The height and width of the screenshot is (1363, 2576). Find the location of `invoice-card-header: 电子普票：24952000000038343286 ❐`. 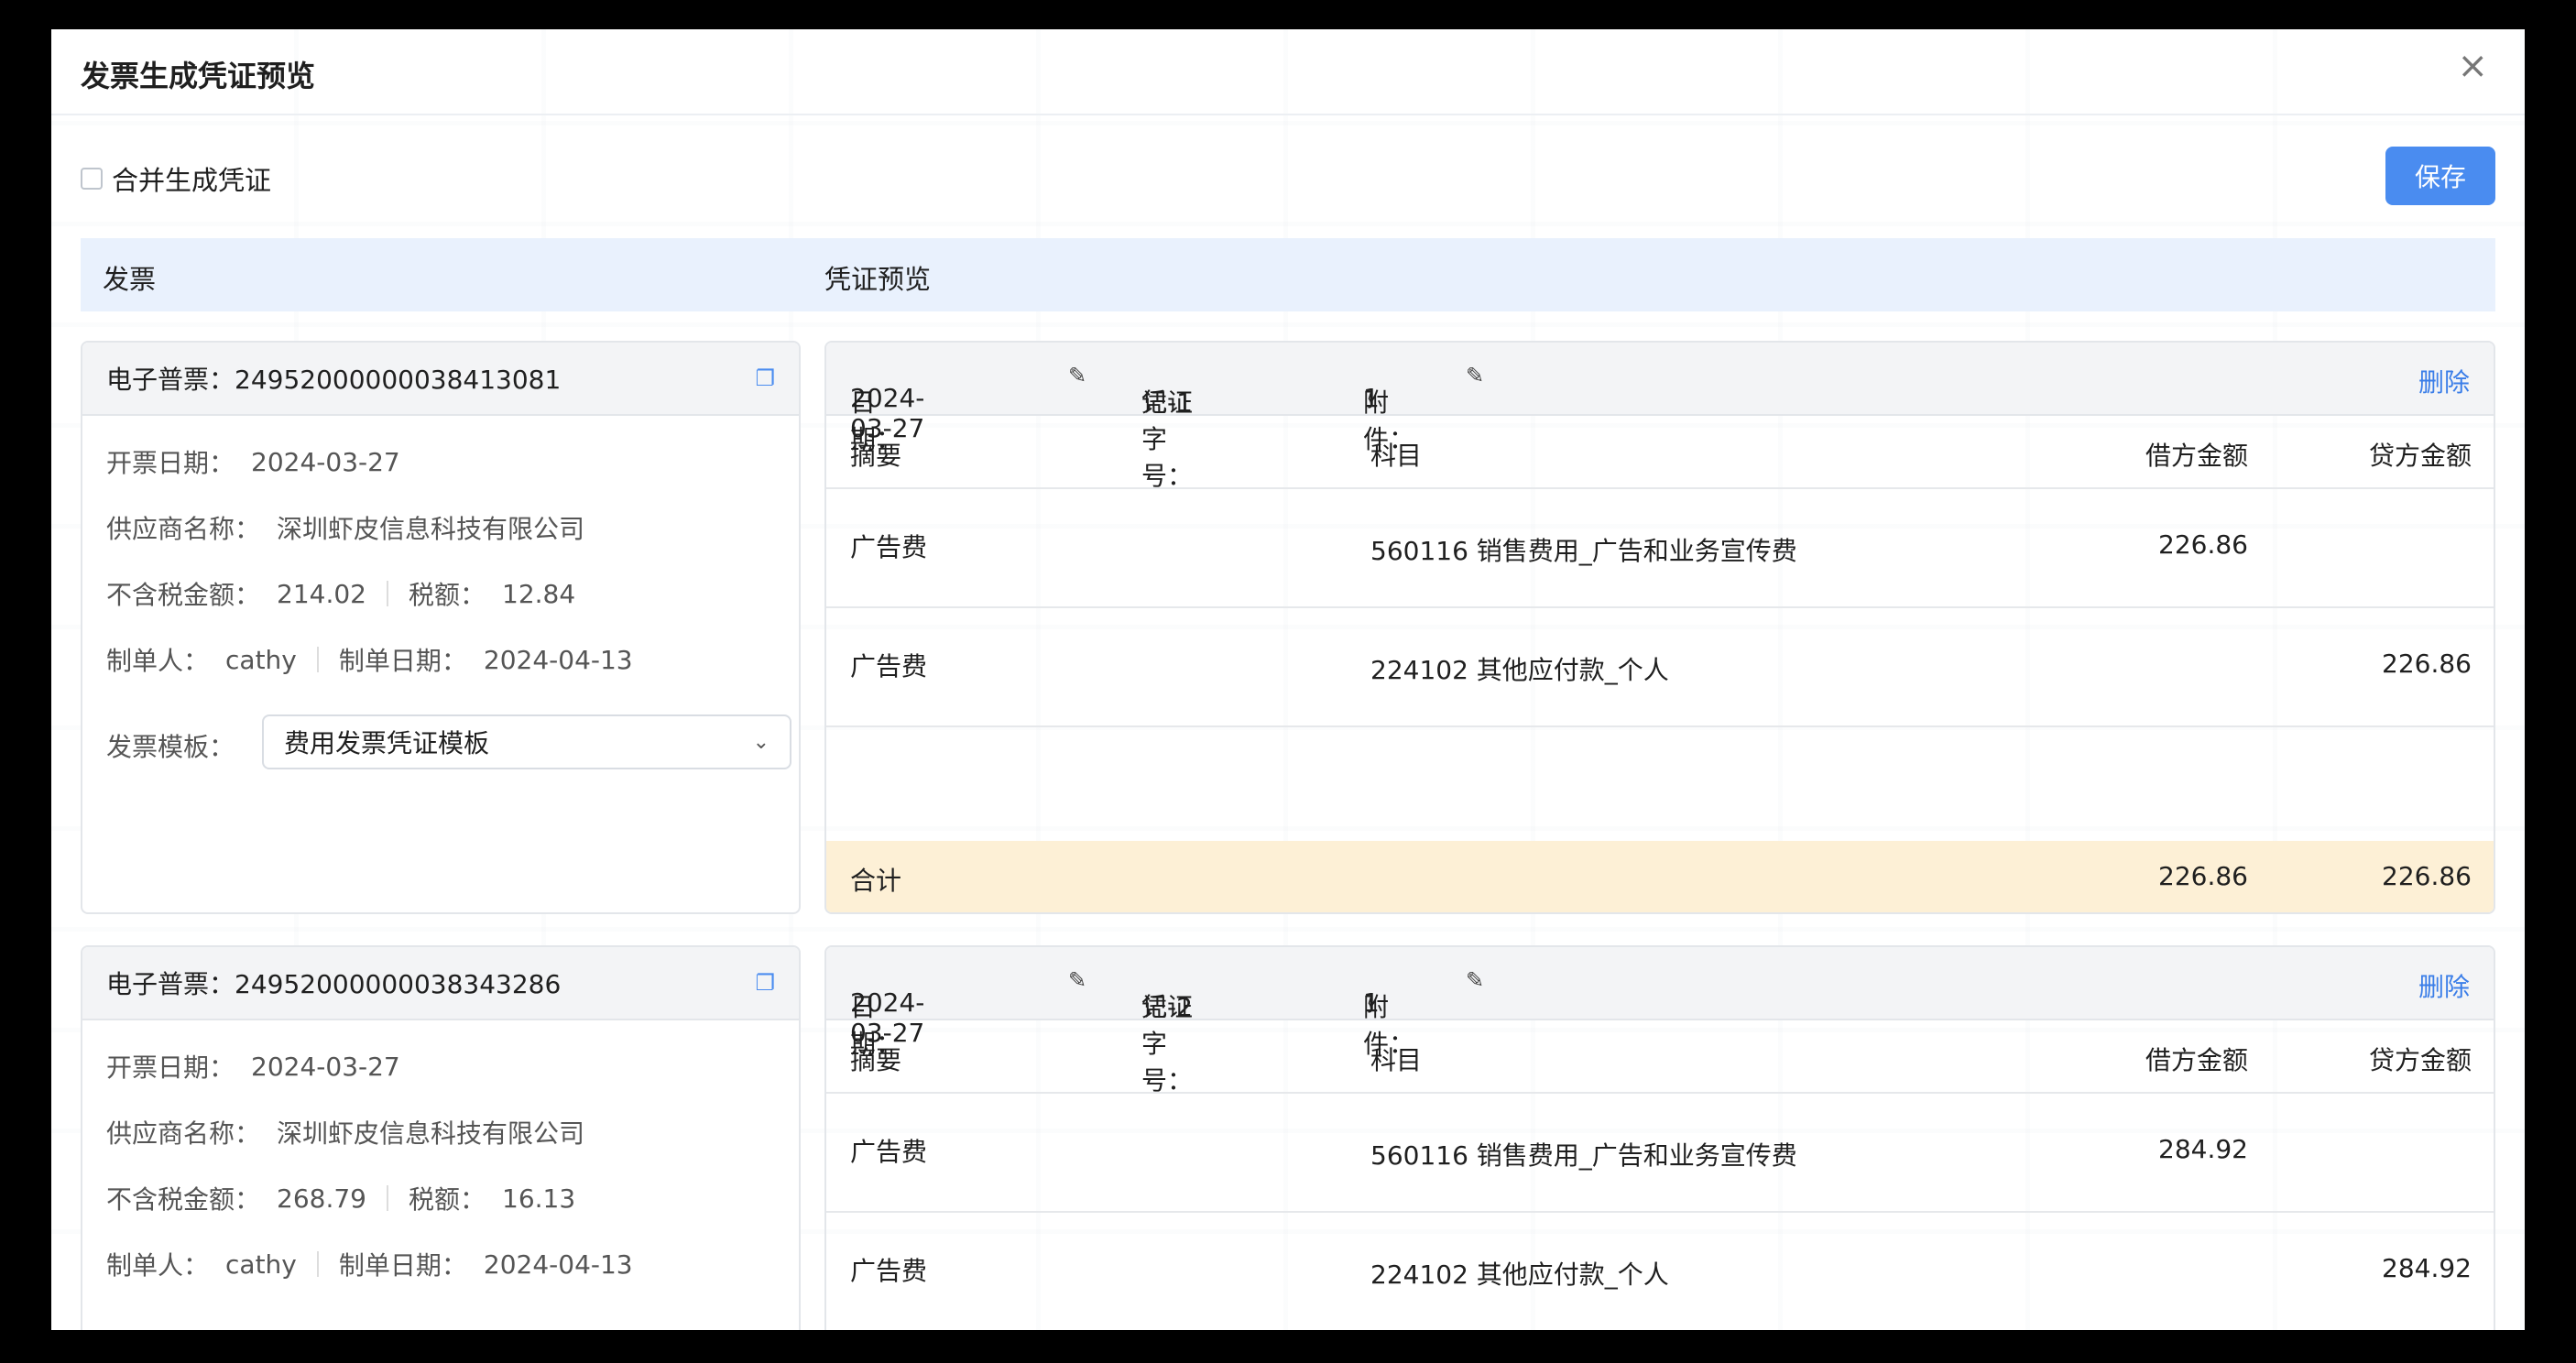

invoice-card-header: 电子普票：24952000000038343286 ❐ is located at coordinates (441, 983).